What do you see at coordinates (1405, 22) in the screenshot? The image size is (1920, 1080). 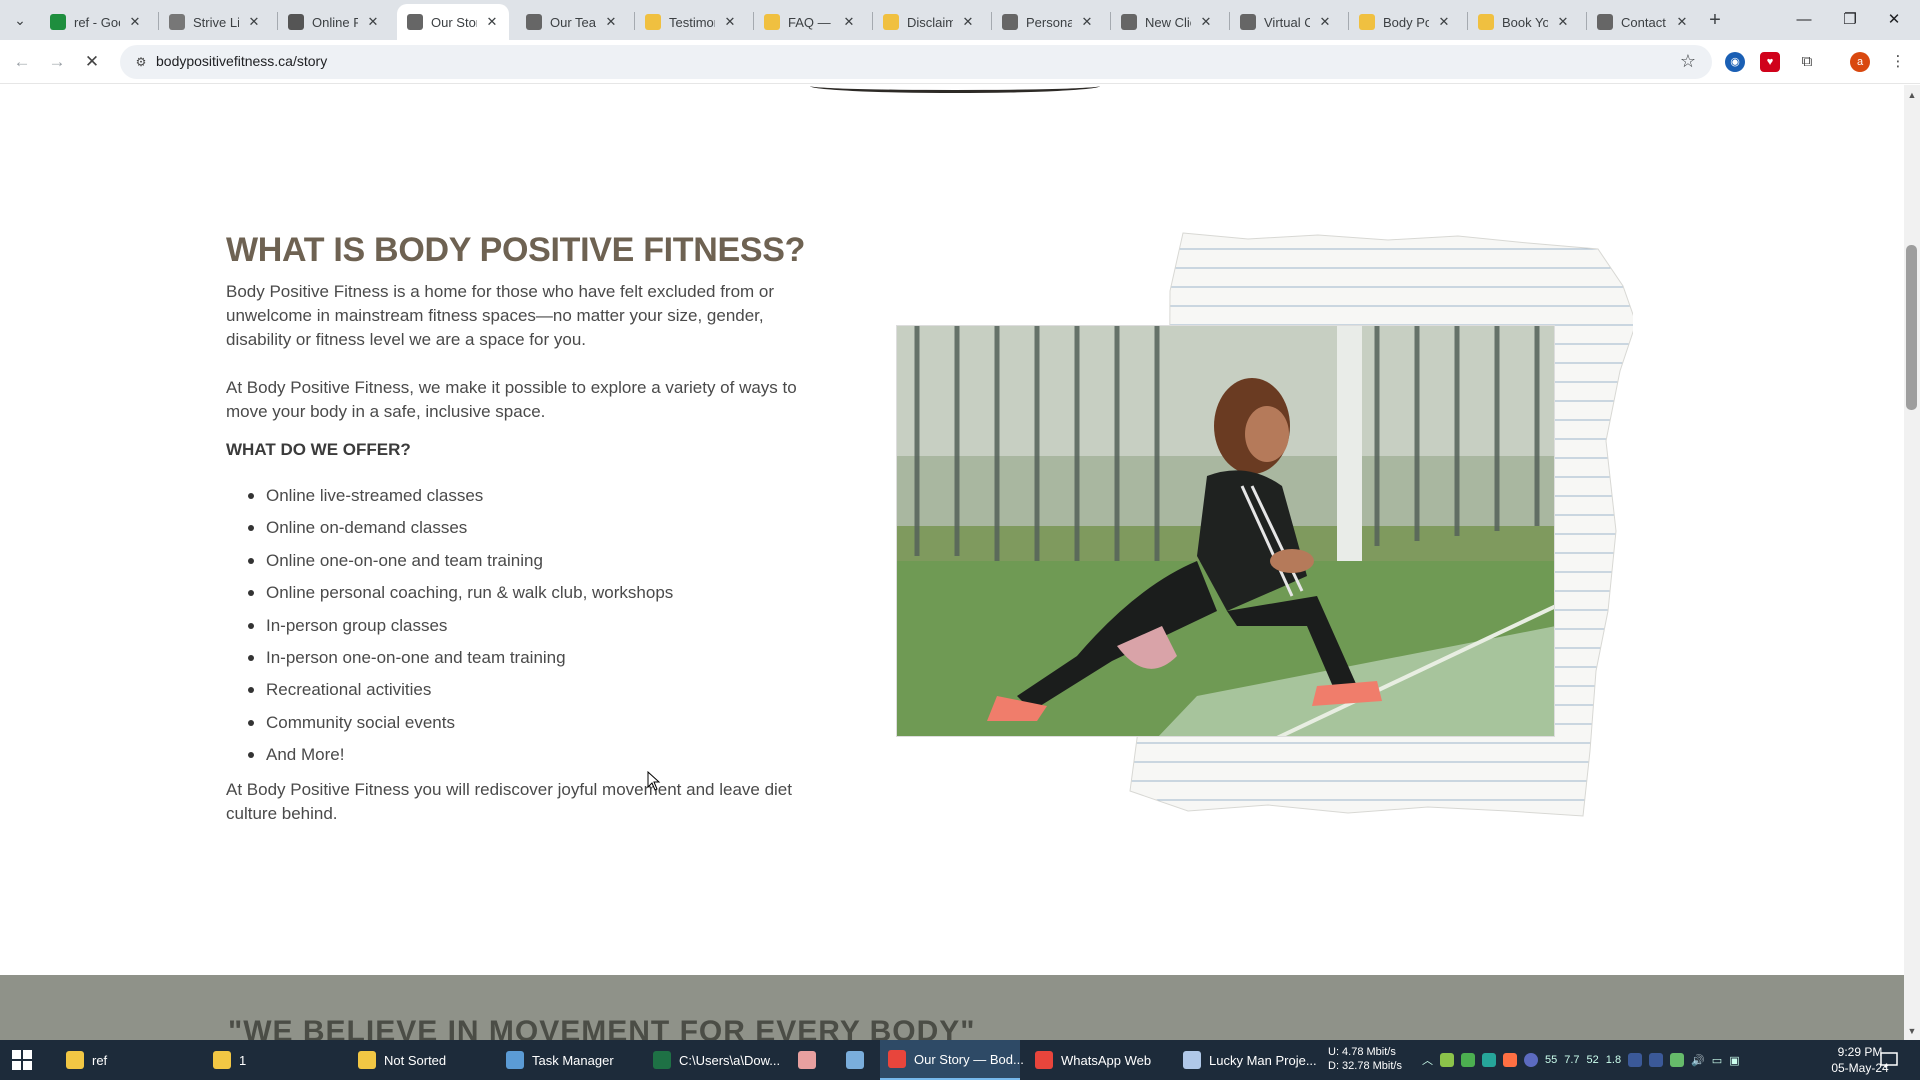 I see `browser-tab: Body Pos ✕` at bounding box center [1405, 22].